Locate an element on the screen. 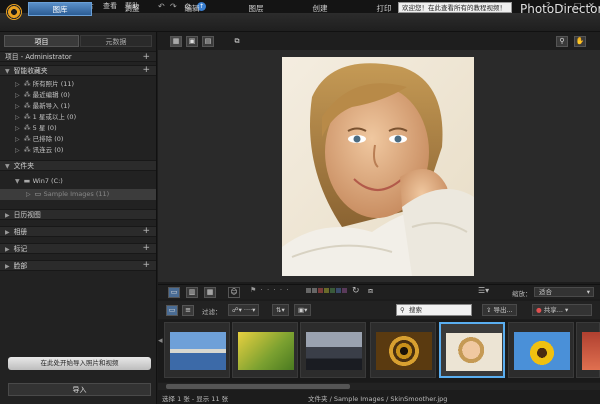 This screenshot has width=600, height=404. filter-type-button: ☍▾ ····▾ is located at coordinates (244, 310).